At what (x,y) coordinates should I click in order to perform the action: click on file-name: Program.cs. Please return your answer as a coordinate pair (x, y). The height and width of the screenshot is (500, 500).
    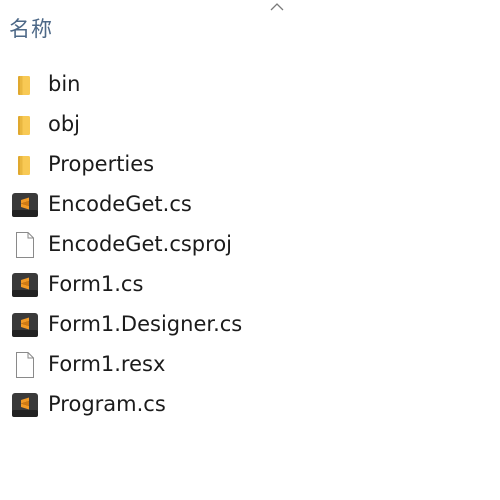
    Looking at the image, I should click on (107, 404).